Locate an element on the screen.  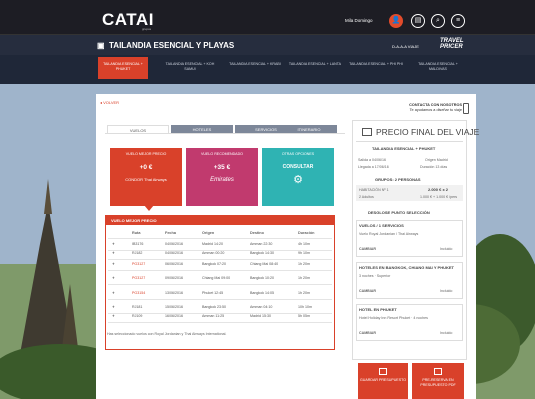
flight-origen: Amman 11:25 is located at coordinates (213, 316).